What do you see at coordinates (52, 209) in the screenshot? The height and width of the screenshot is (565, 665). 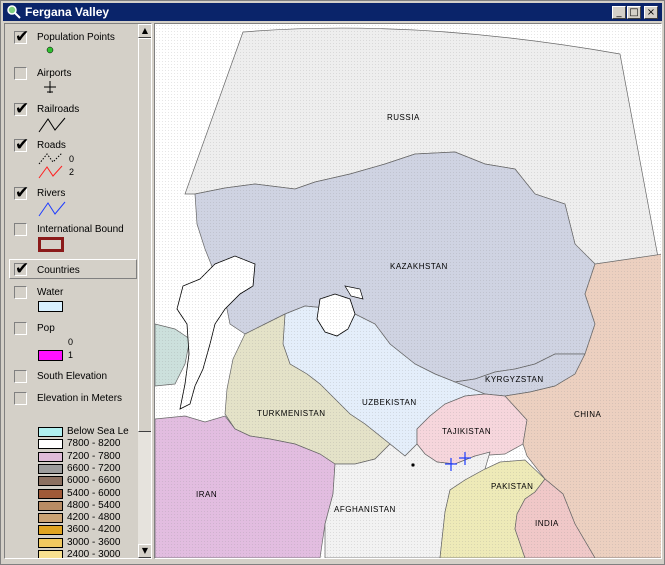 I see `river-line-symbol` at bounding box center [52, 209].